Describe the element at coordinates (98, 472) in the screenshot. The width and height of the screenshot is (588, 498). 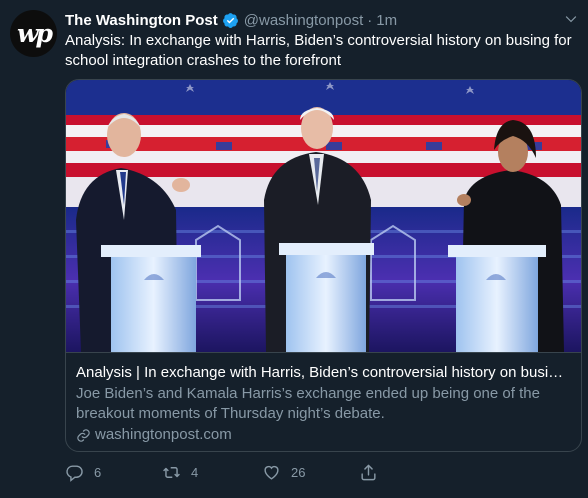
I see `reply-count: 6` at that location.